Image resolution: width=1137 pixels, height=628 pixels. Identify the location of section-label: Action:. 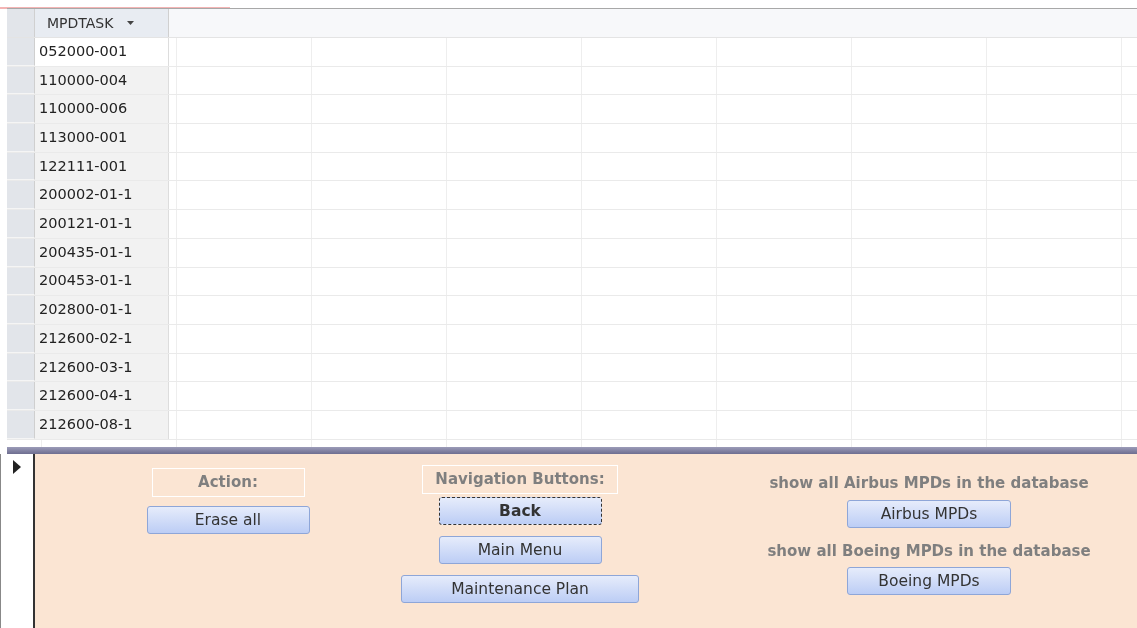
(228, 482).